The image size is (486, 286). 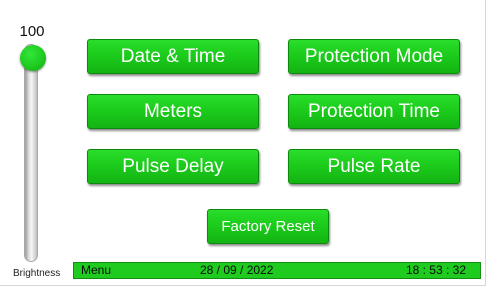 I want to click on protection-mode-button: Protection Mode, so click(x=374, y=56).